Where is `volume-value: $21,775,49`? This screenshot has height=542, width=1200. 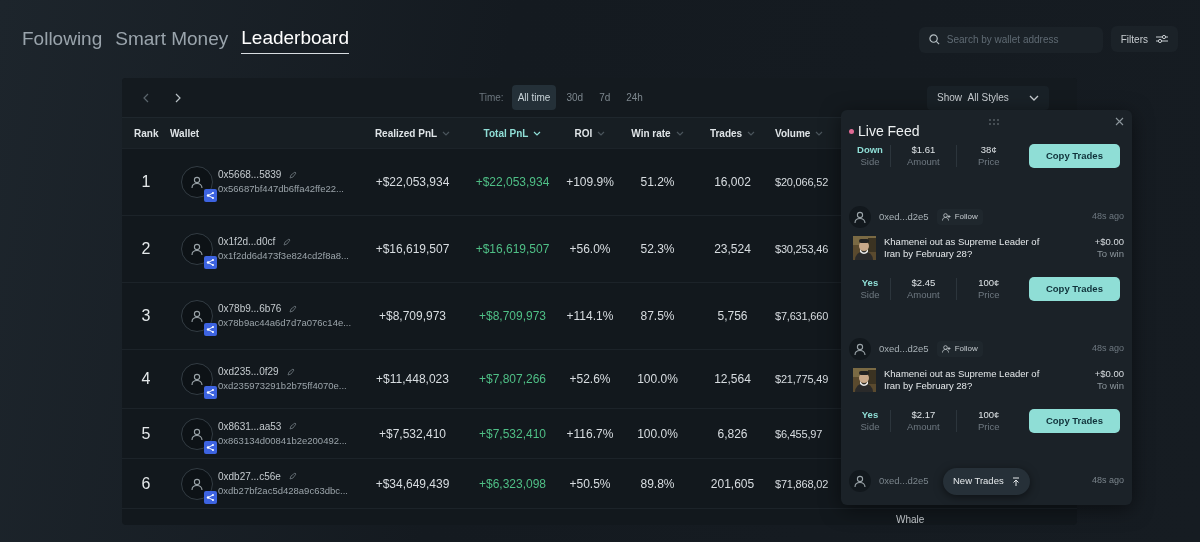
volume-value: $21,775,49 is located at coordinates (802, 379).